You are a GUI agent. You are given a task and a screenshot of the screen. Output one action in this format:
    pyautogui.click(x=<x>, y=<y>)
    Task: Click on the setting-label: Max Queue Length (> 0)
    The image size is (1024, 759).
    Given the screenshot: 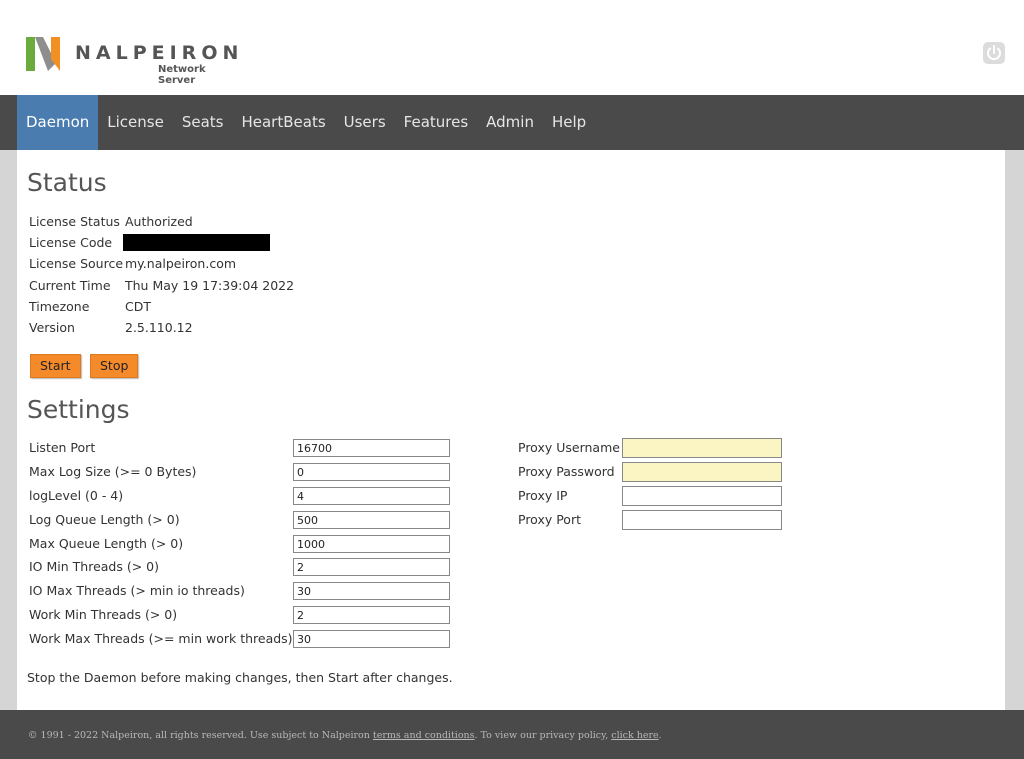 What is the action you would take?
    pyautogui.click(x=106, y=543)
    